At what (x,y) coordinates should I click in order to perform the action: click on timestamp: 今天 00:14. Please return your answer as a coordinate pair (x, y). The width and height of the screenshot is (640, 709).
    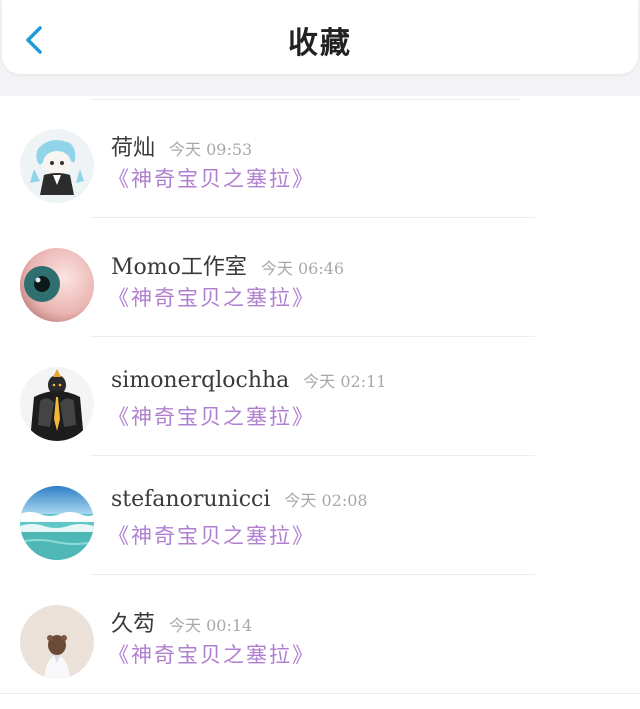
    Looking at the image, I should click on (211, 625).